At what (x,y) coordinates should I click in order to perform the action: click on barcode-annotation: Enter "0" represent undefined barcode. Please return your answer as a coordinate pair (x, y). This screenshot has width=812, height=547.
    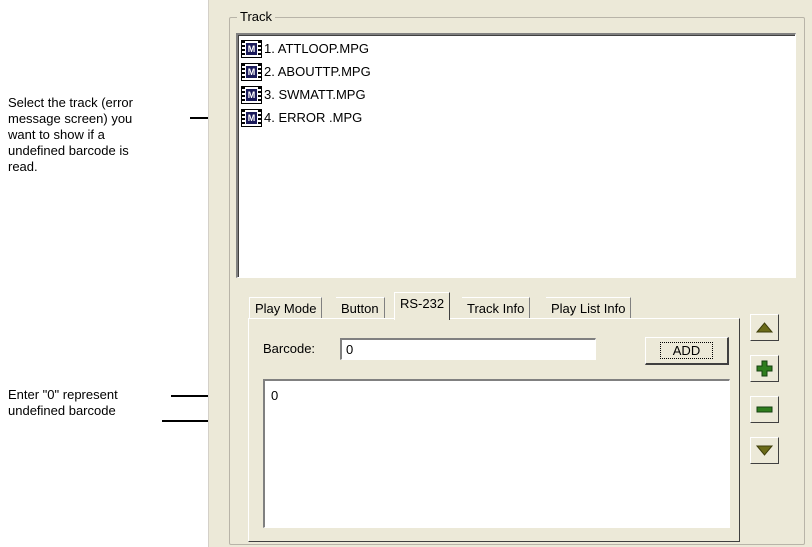
    Looking at the image, I should click on (63, 403).